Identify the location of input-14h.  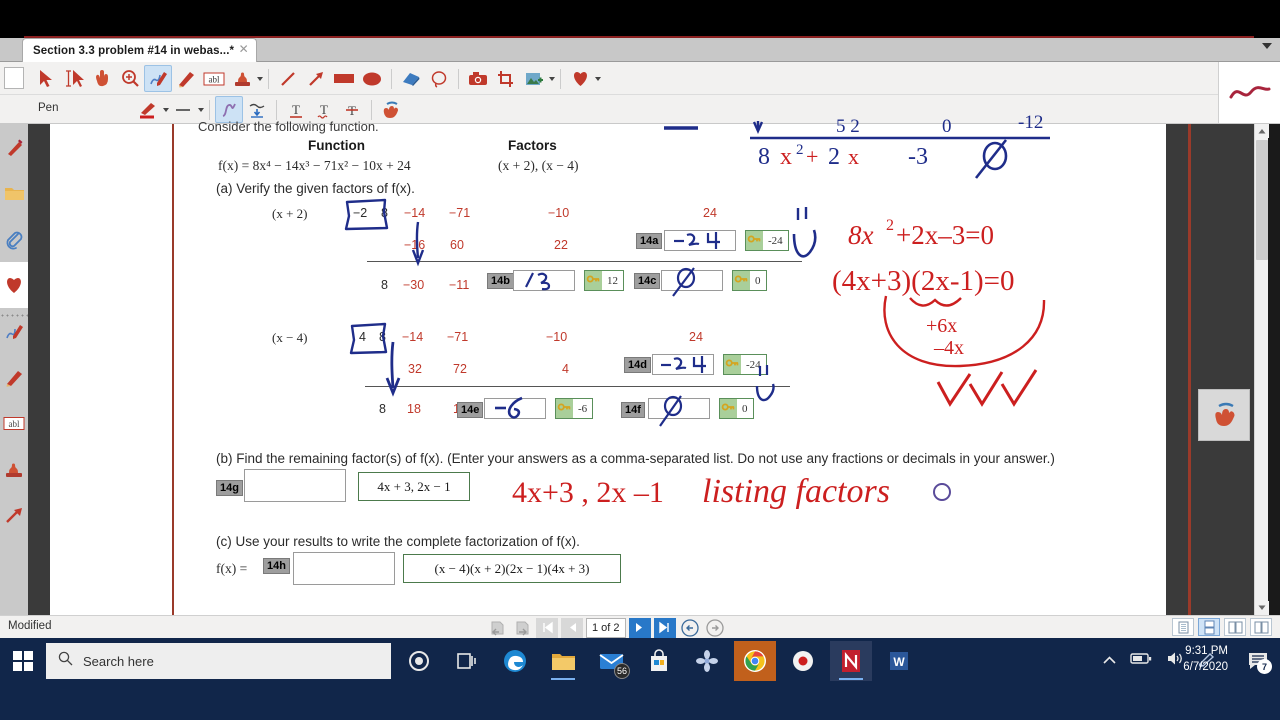
(344, 568).